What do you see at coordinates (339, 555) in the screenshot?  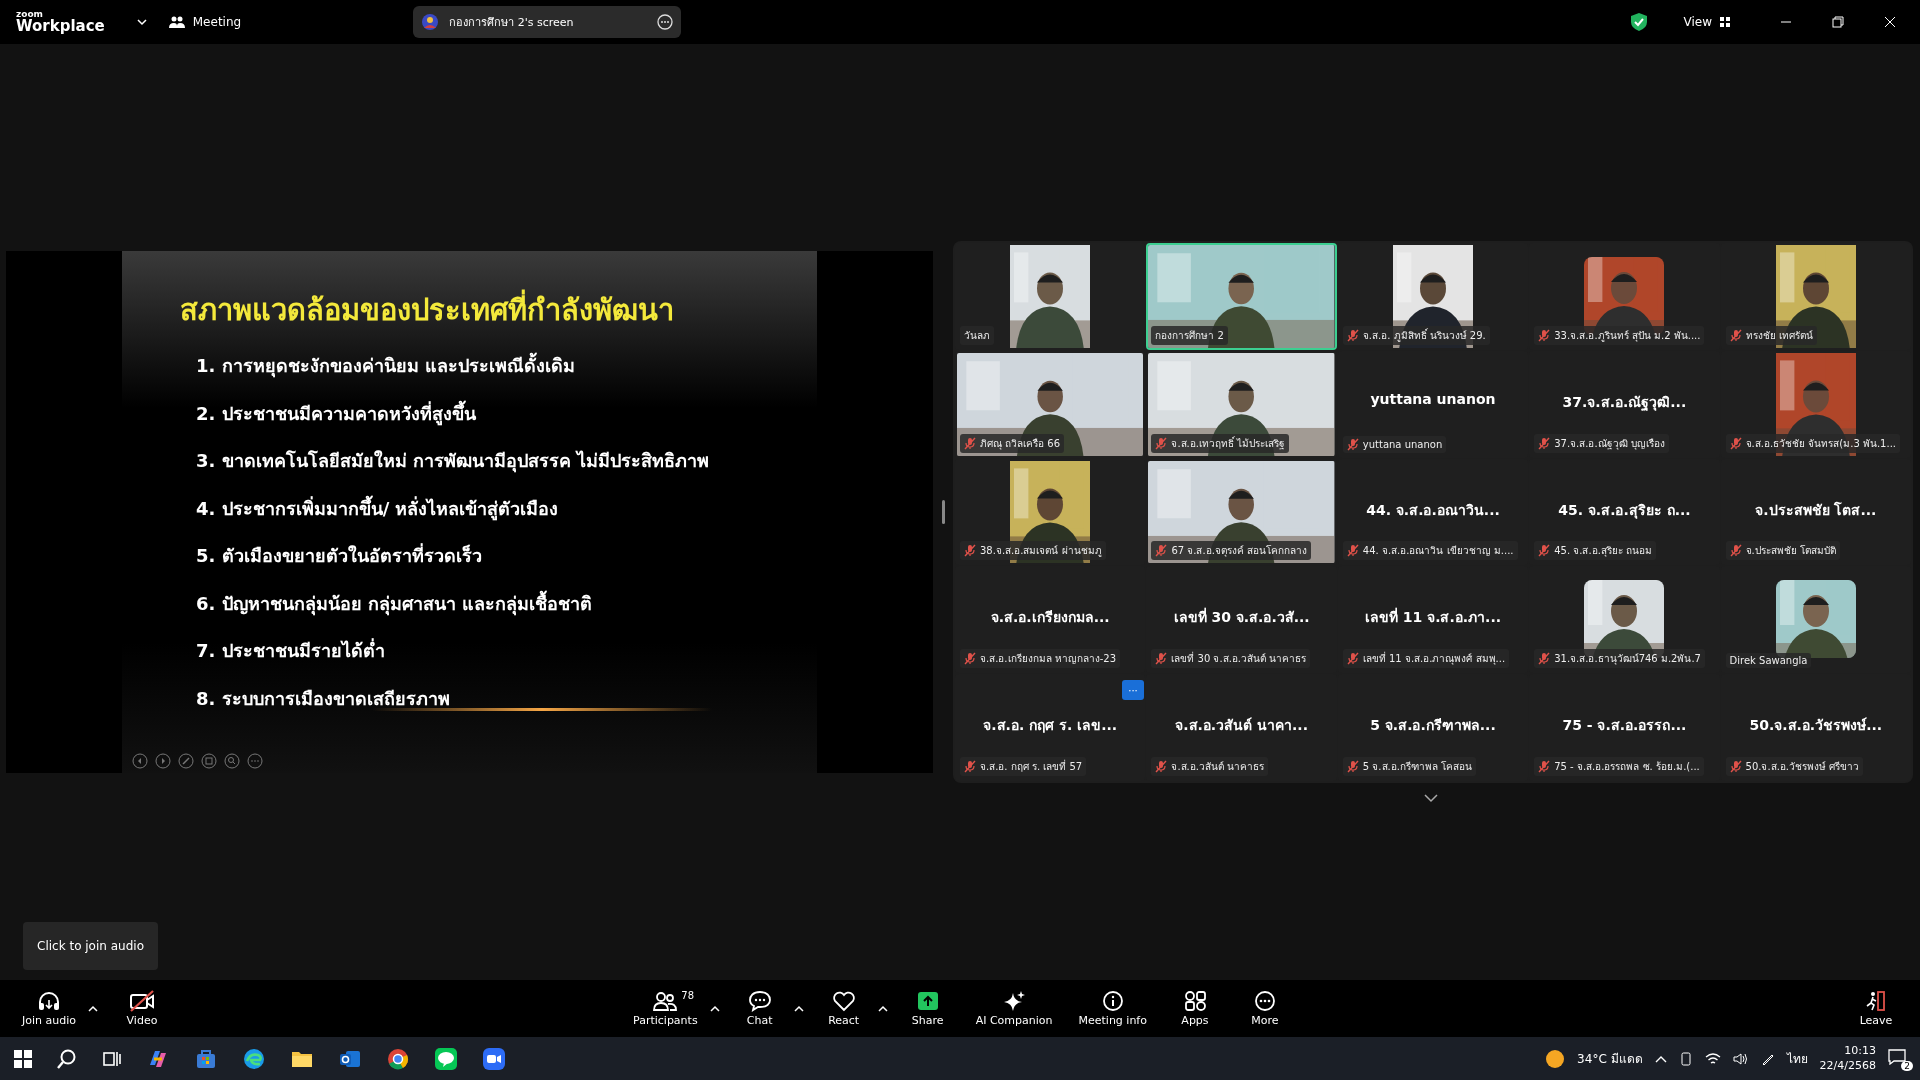 I see `slide-bullet: 5. ตัวเมืองขยายตัวในอัตราที่รวดเร็ว` at bounding box center [339, 555].